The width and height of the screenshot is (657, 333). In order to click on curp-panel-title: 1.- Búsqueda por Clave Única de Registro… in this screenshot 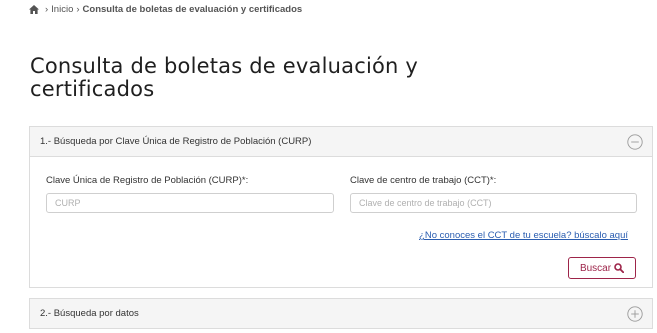, I will do `click(176, 141)`.